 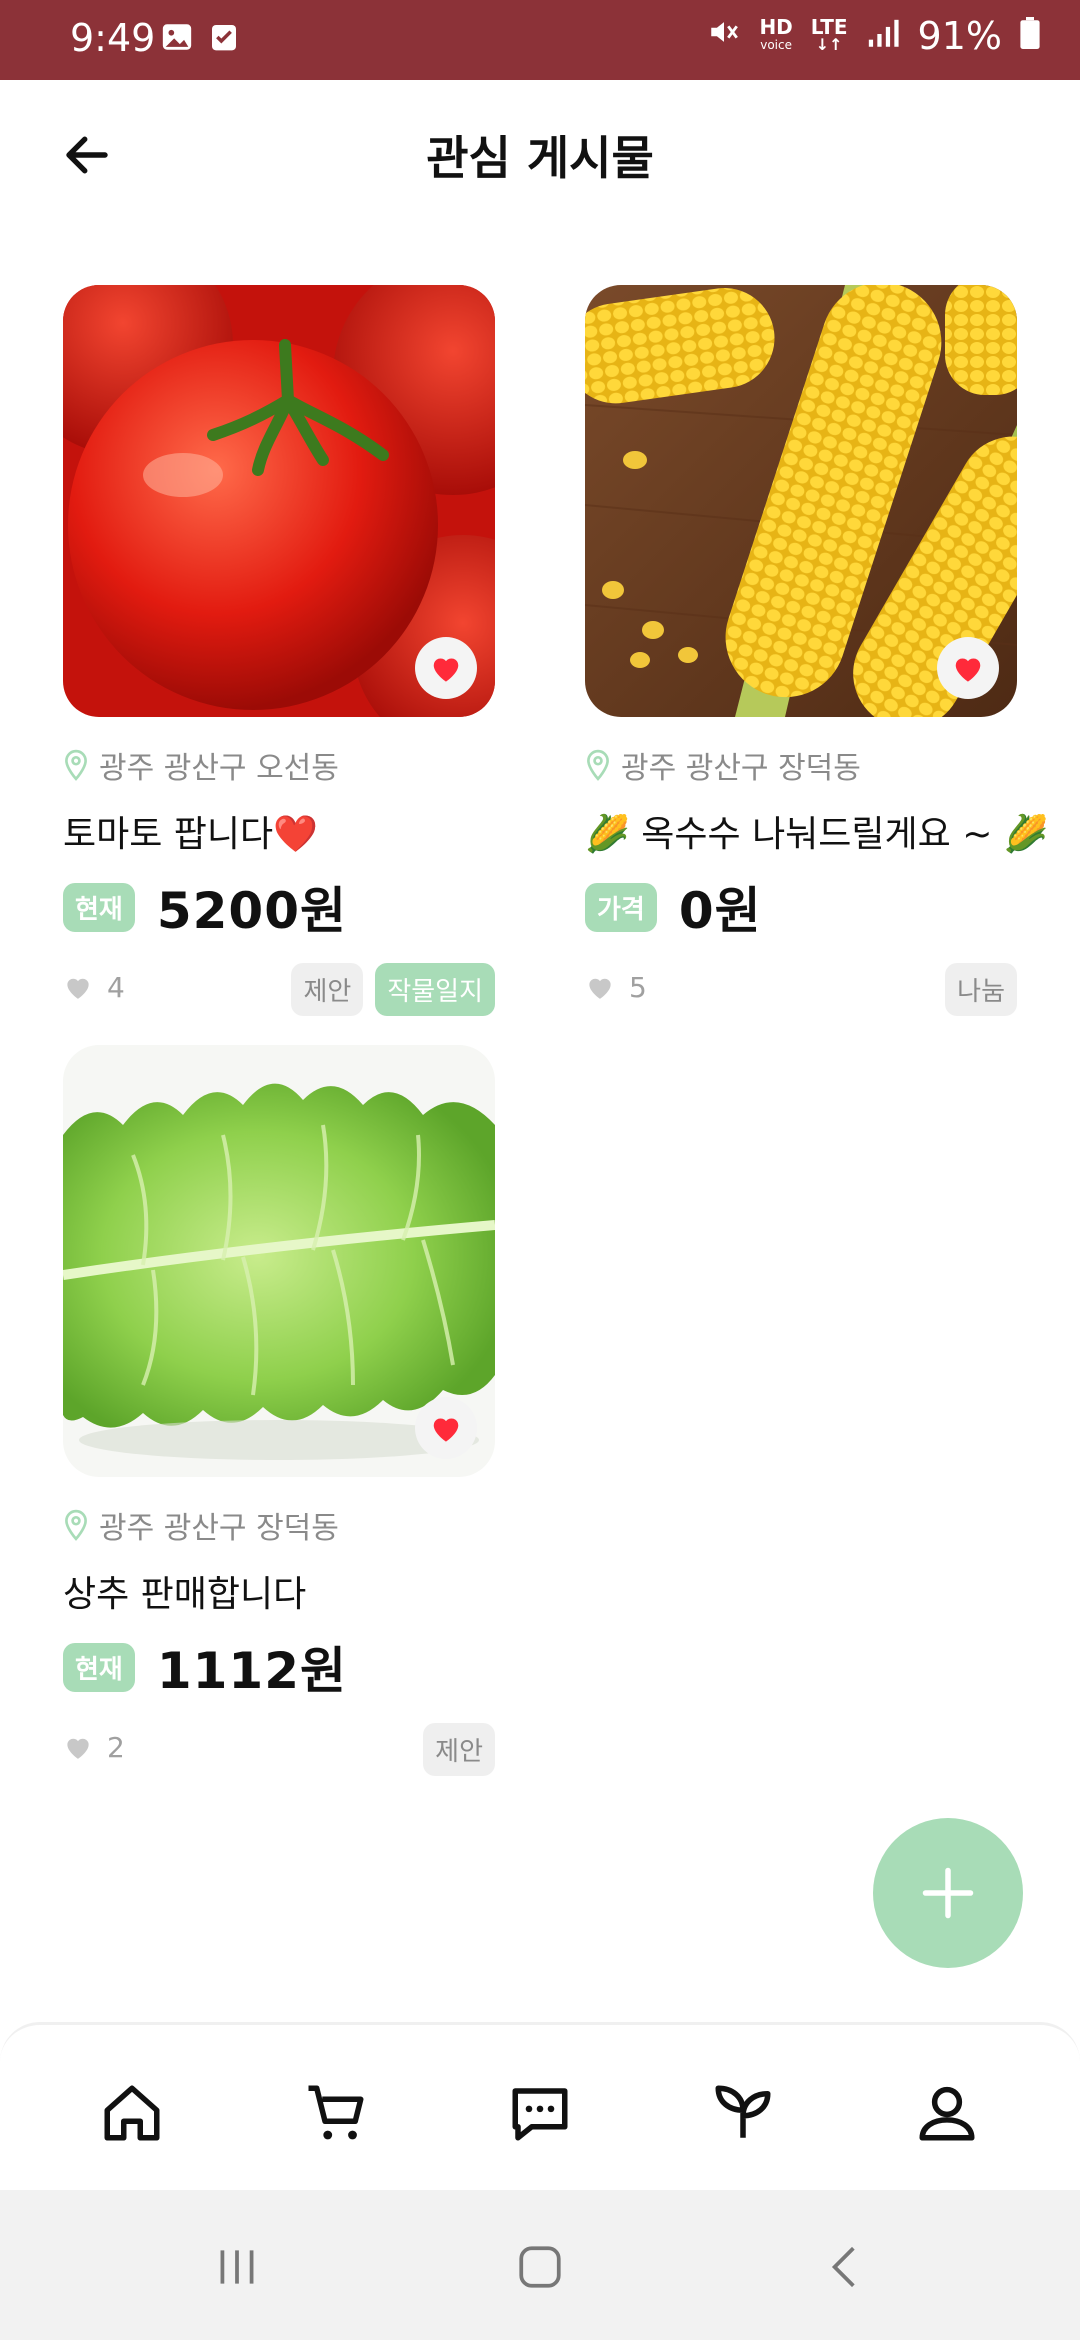 I want to click on mute-icon, so click(x=724, y=36).